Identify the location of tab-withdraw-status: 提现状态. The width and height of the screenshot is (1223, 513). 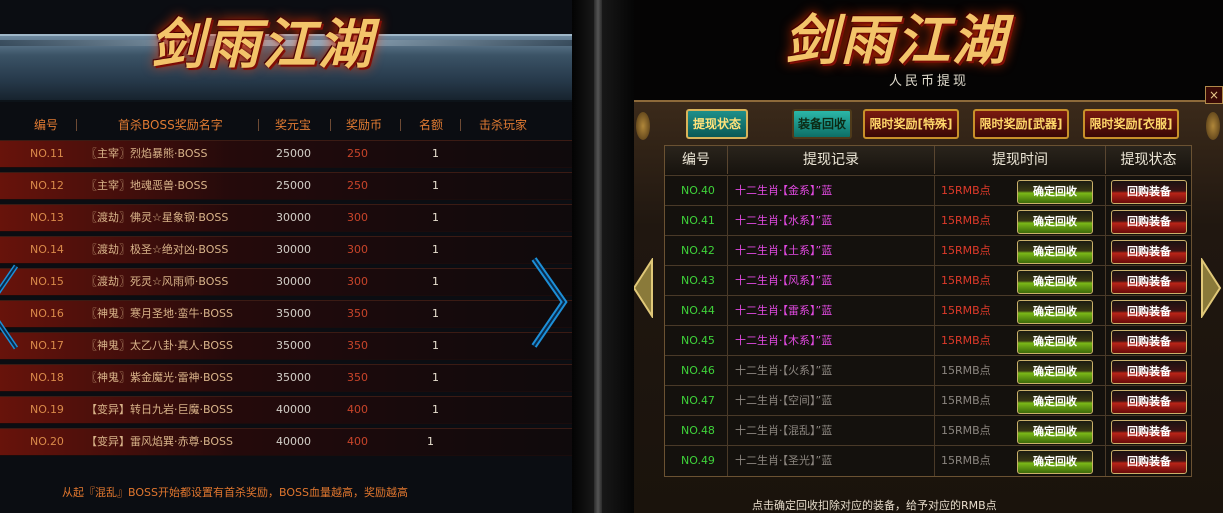
(717, 124).